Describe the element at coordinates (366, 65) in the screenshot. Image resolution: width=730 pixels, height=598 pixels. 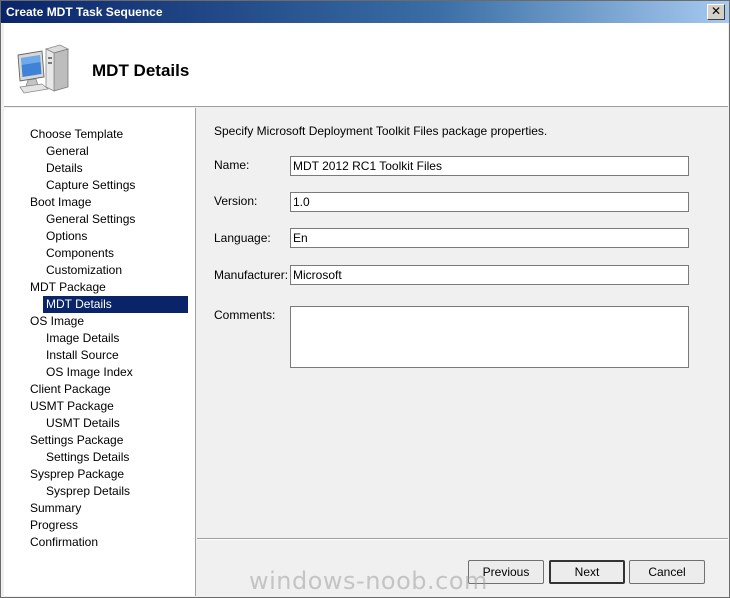
I see `wizard-header: MDT Details` at that location.